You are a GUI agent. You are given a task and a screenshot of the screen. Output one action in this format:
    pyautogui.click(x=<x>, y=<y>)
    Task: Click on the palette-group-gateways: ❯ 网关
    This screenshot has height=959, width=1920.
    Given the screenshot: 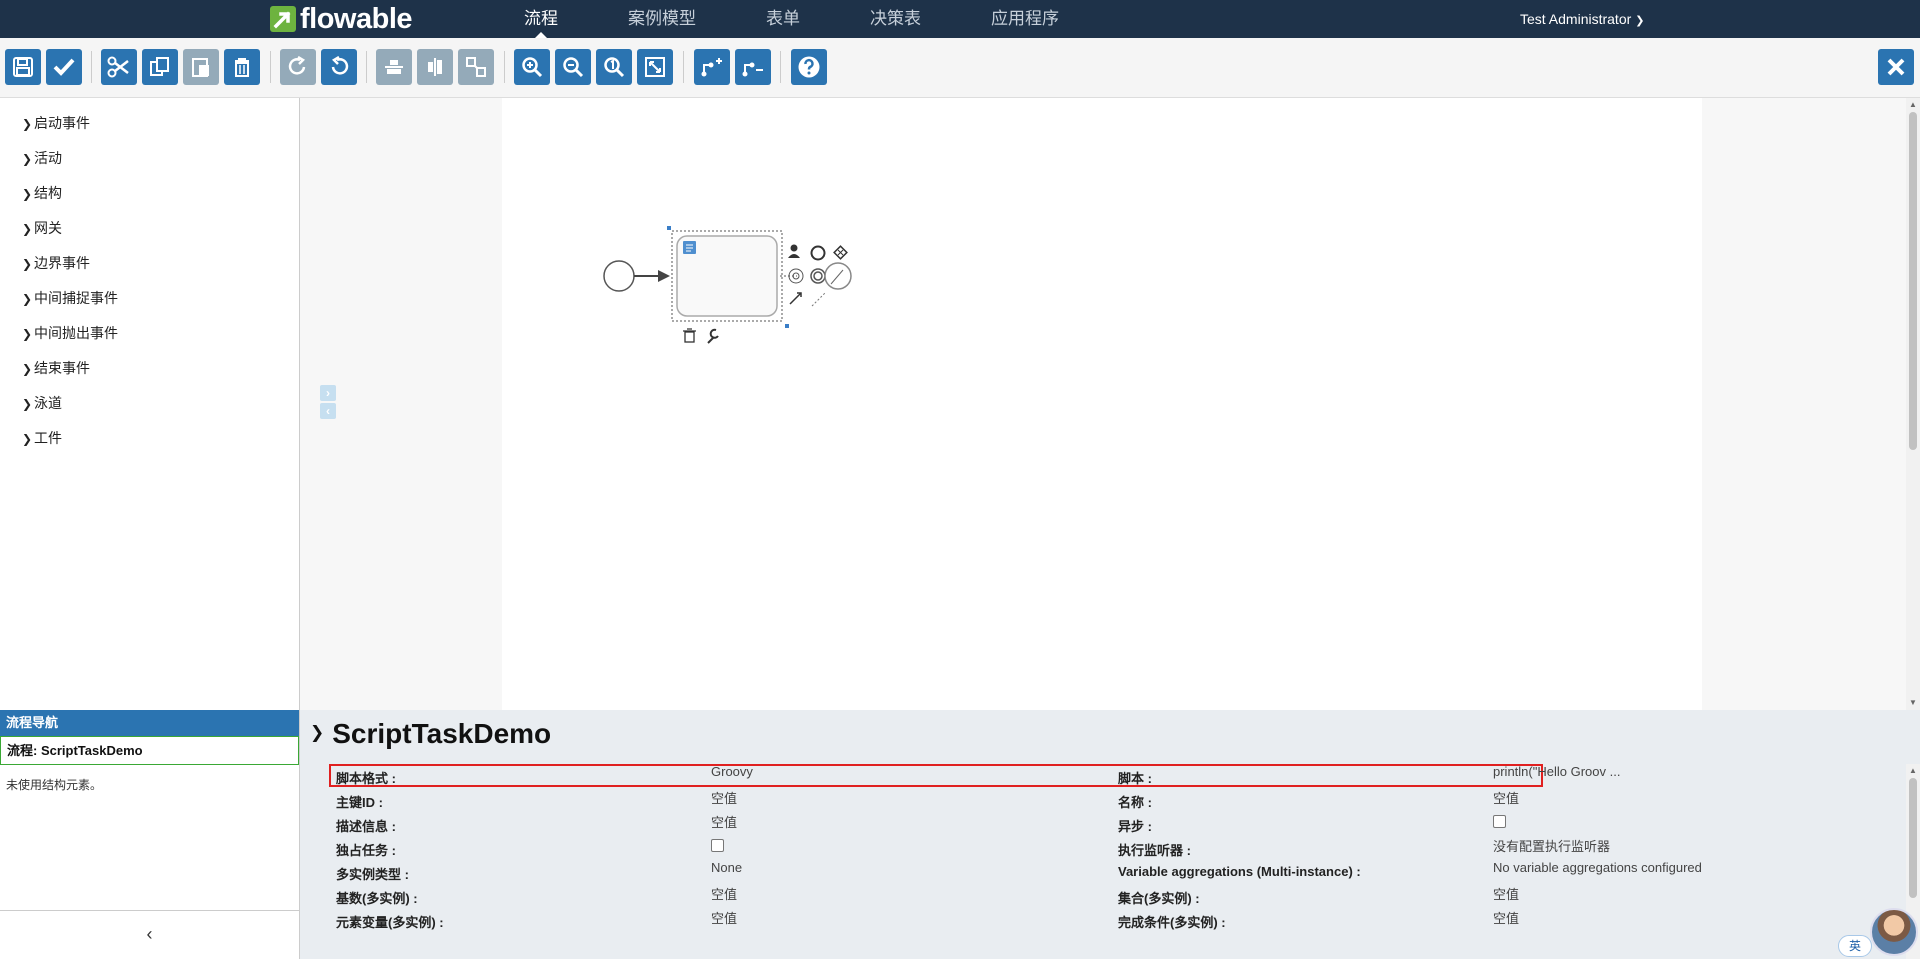 What is the action you would take?
    pyautogui.click(x=42, y=228)
    